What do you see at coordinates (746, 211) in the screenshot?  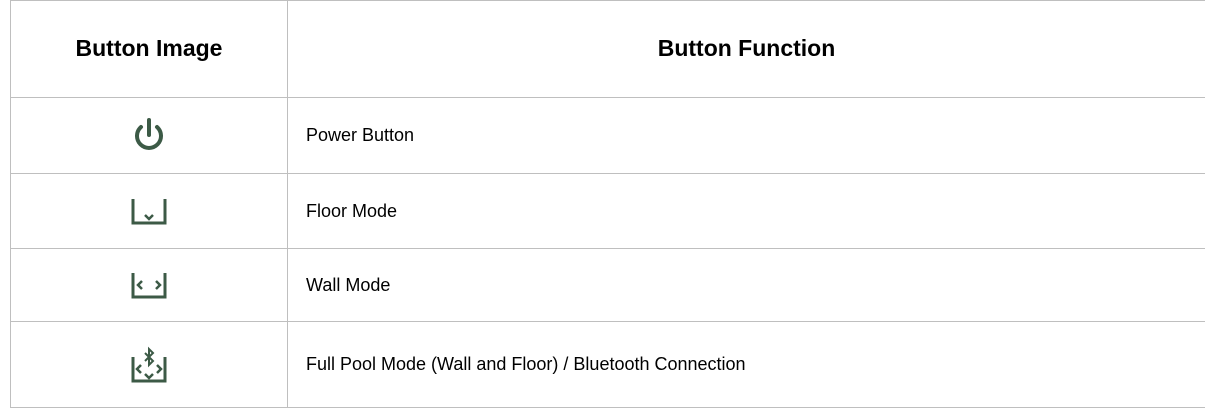 I see `function-cell: Floor Mode` at bounding box center [746, 211].